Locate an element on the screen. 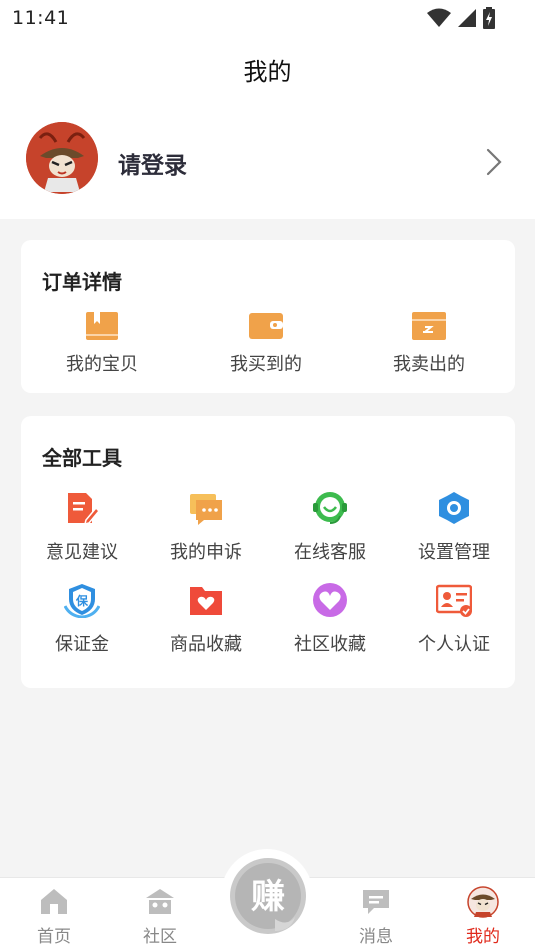 The height and width of the screenshot is (951, 535). tool-label: 在线客服 is located at coordinates (330, 552).